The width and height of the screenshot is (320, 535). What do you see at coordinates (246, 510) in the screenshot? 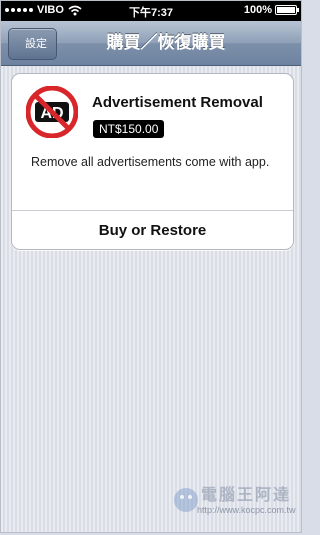
I see `watermark-url: http://www.kocpc.com.tw` at bounding box center [246, 510].